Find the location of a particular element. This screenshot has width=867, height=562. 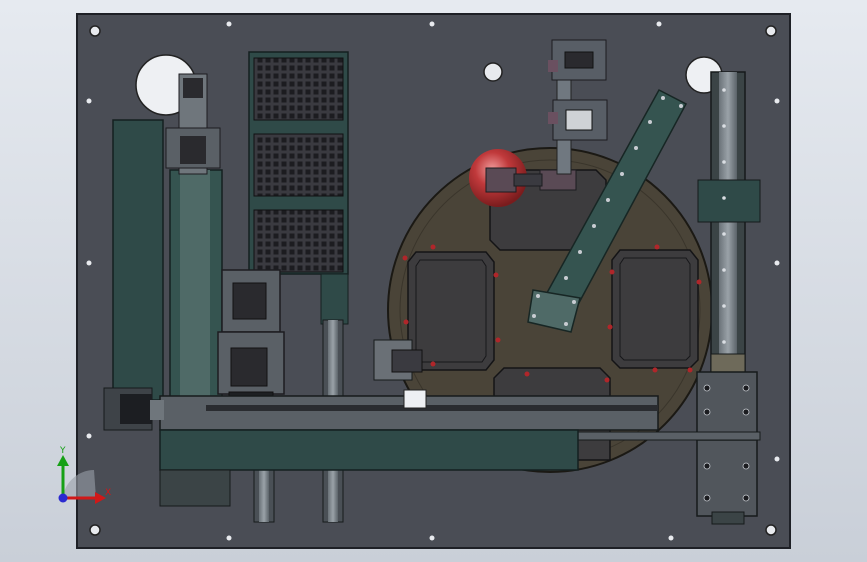

y-axis-arrowhead is located at coordinates (63, 460).